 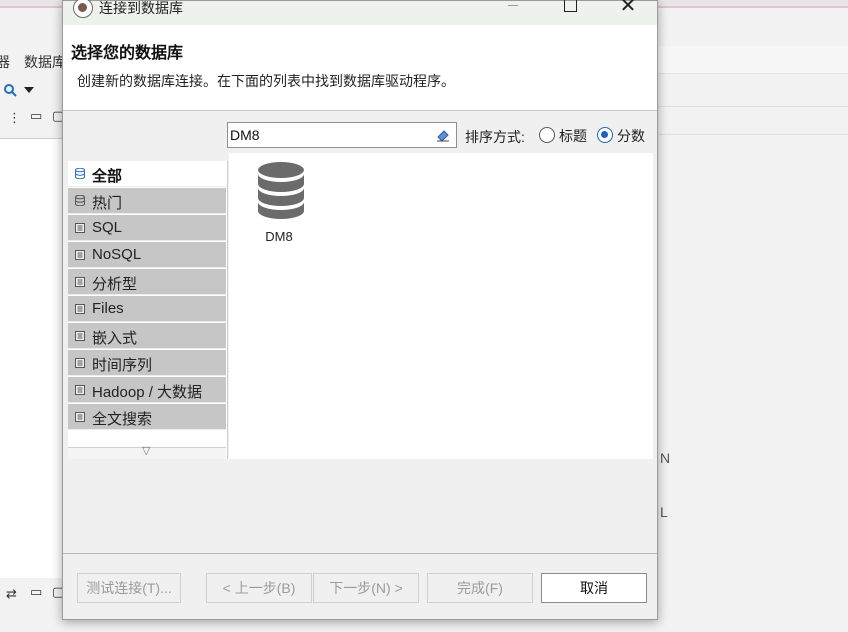 I want to click on database-search-input, so click(x=330, y=135).